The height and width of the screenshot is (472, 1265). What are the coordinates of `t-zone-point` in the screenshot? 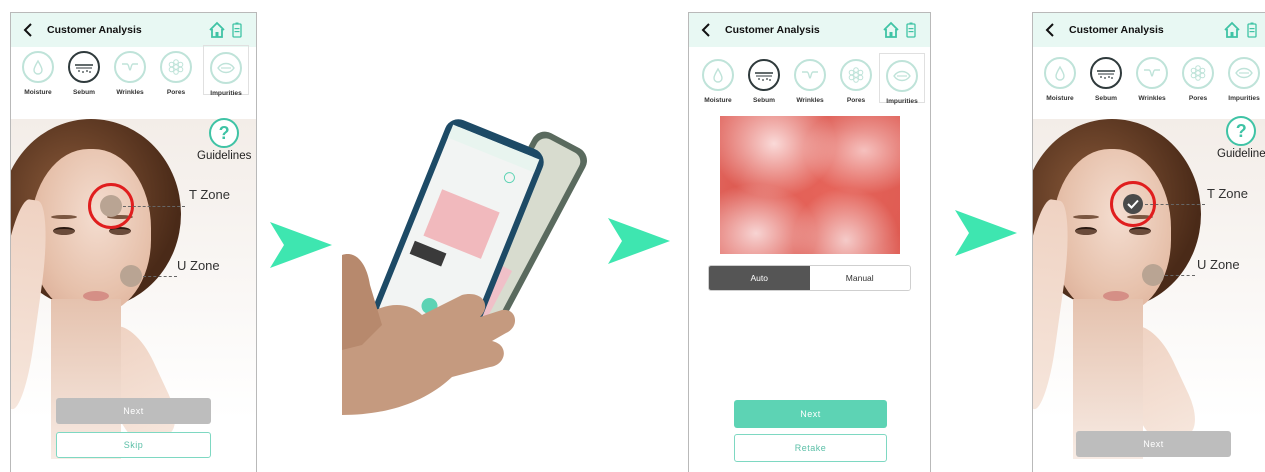 It's located at (111, 206).